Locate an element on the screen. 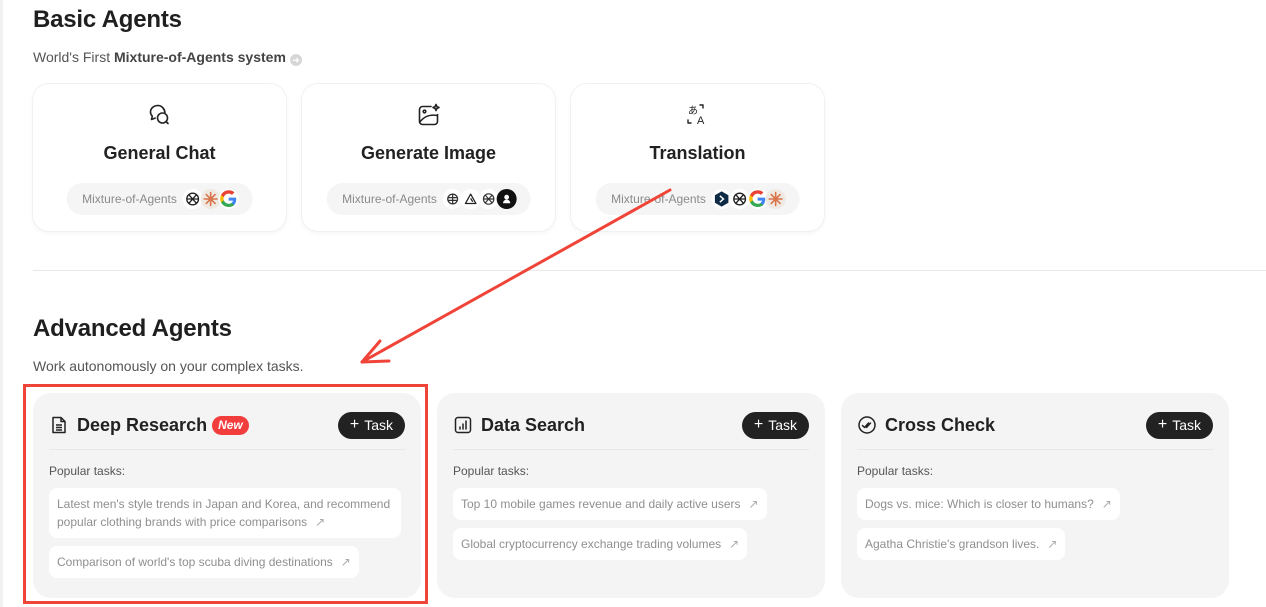 This screenshot has height=607, width=1266. agent-title: General Chat is located at coordinates (159, 153).